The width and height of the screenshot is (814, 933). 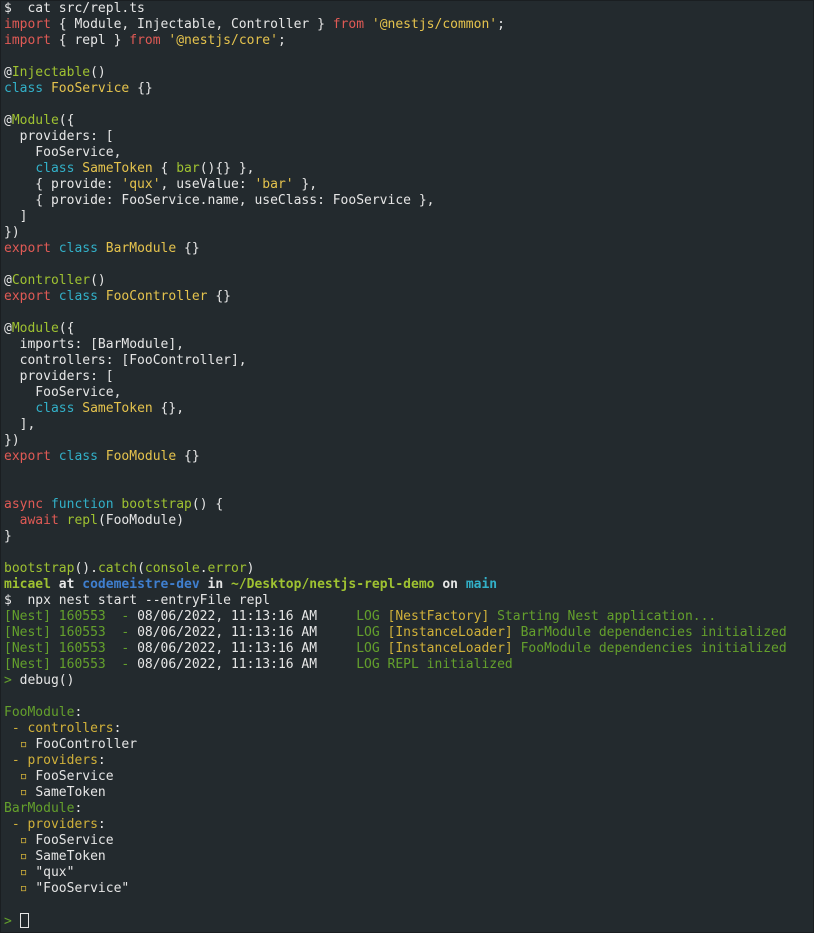 What do you see at coordinates (82, 888) in the screenshot?
I see `item-name: "FooService"` at bounding box center [82, 888].